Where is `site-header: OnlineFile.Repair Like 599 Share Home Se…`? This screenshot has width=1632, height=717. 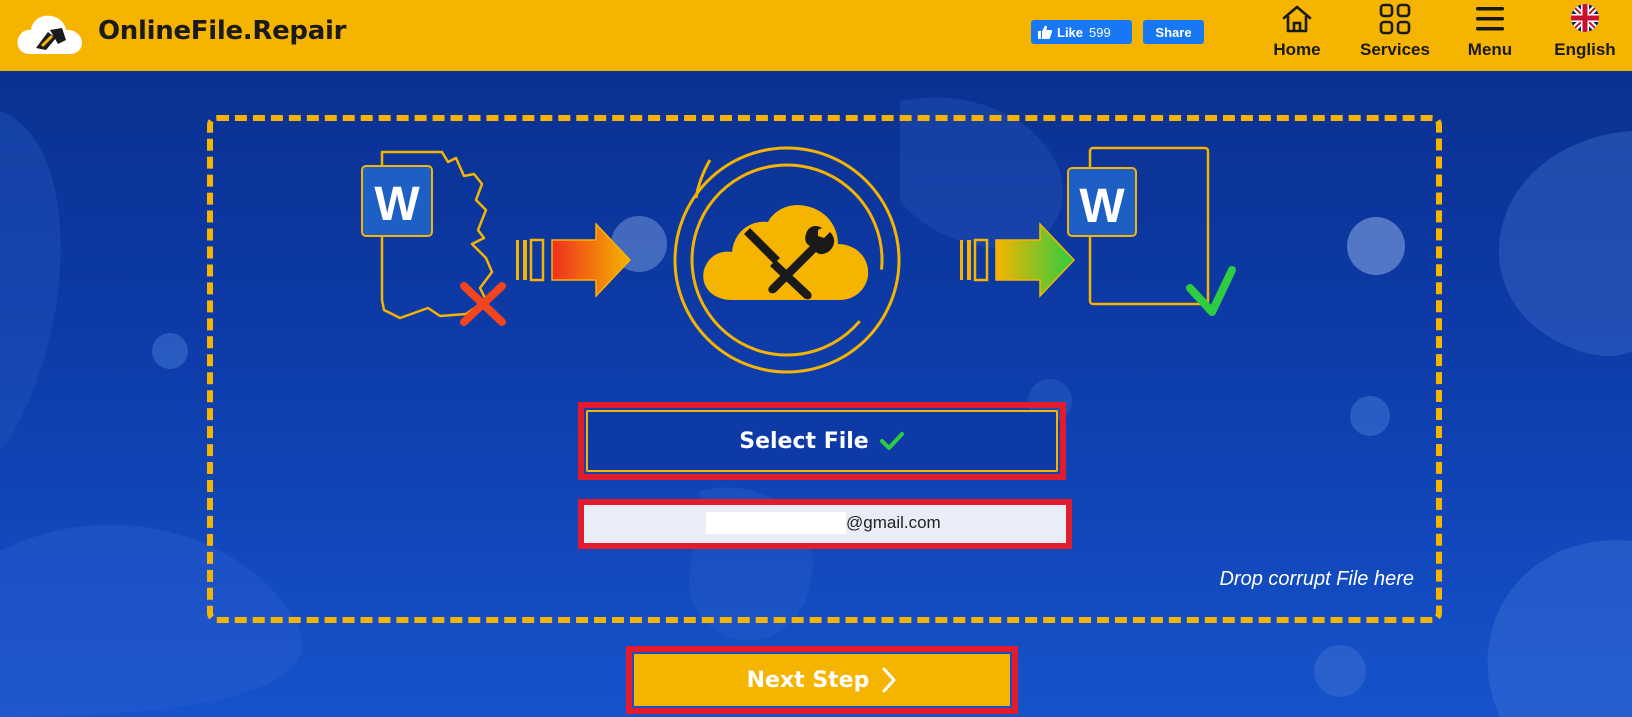 site-header: OnlineFile.Repair Like 599 Share Home Se… is located at coordinates (816, 35).